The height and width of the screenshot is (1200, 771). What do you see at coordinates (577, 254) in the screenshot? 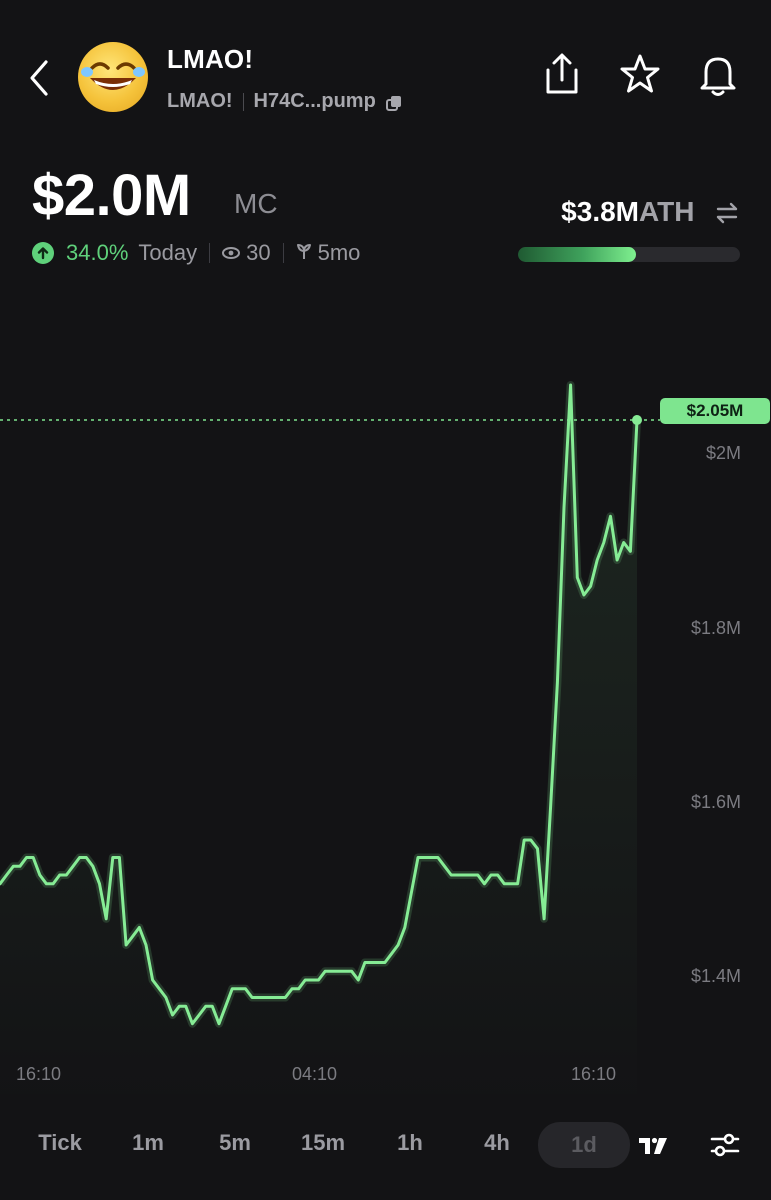
I see `ath-progress-fill` at bounding box center [577, 254].